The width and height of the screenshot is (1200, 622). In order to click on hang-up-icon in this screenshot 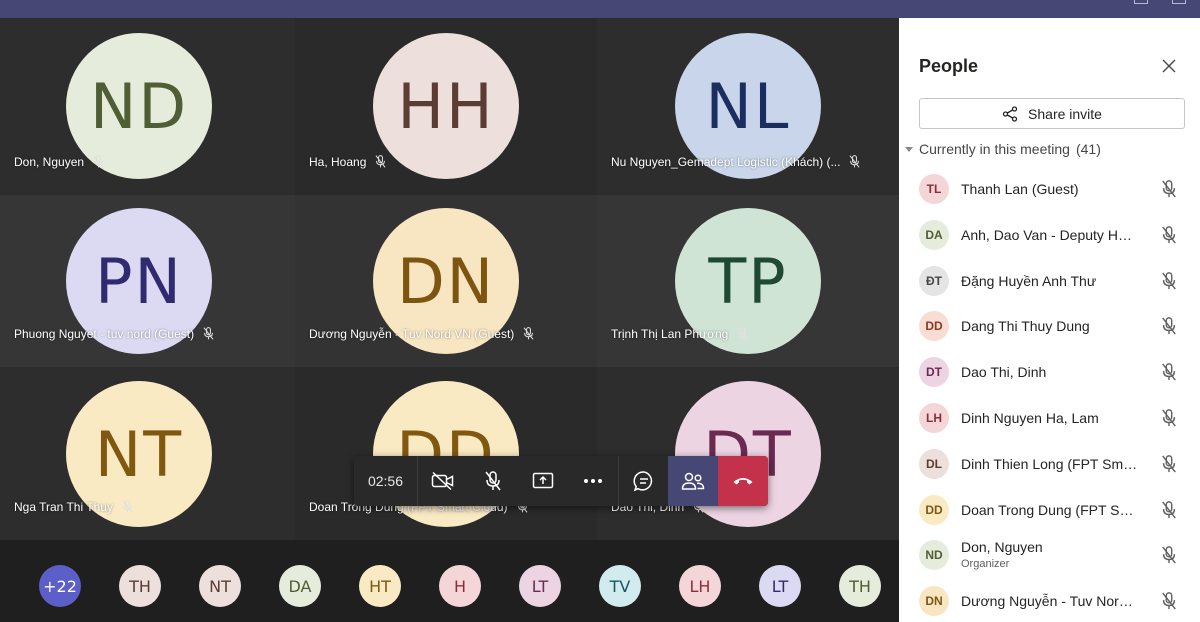, I will do `click(743, 481)`.